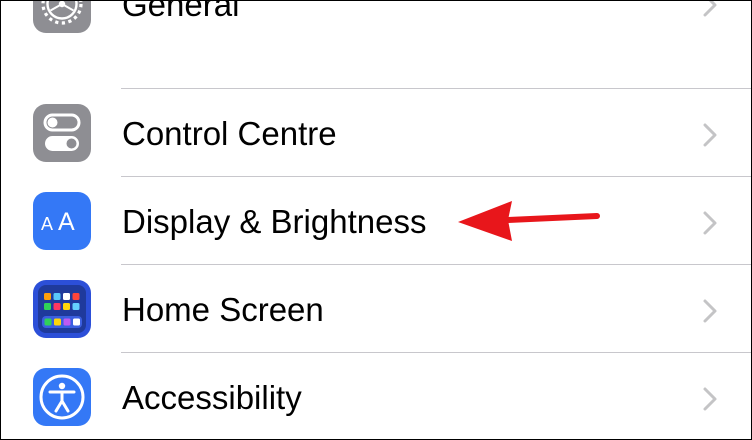 This screenshot has height=440, width=752. What do you see at coordinates (376, 24) in the screenshot?
I see `settings-item-general: General` at bounding box center [376, 24].